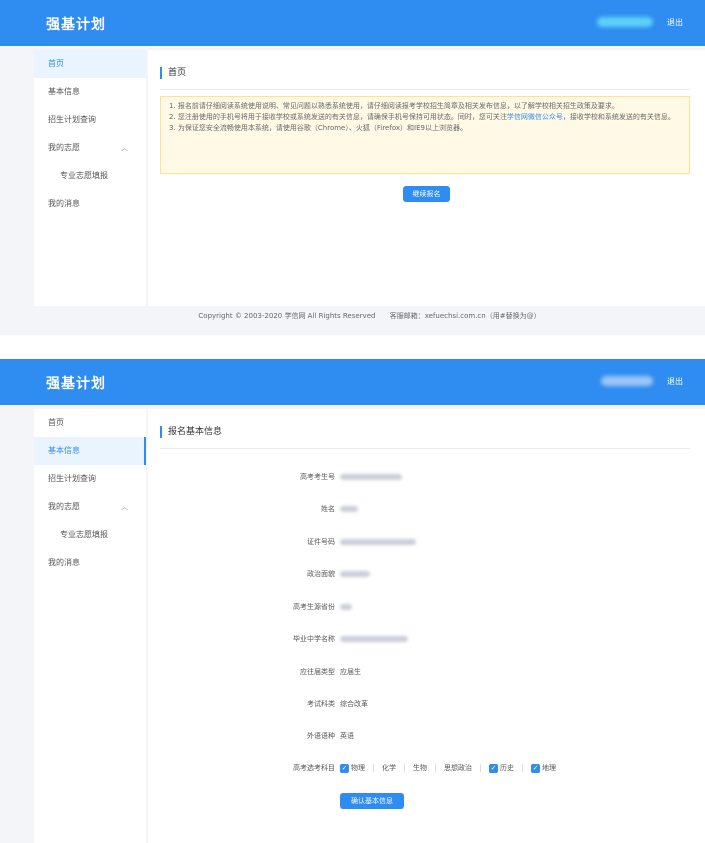 This screenshot has width=705, height=843. I want to click on field-exam-number: 高考考生号, so click(488, 477).